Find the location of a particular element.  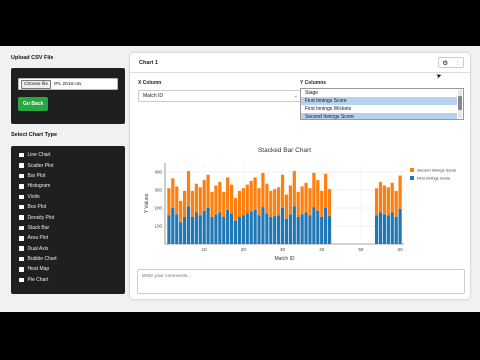

choose-file-button: Choose file is located at coordinates (36, 84).